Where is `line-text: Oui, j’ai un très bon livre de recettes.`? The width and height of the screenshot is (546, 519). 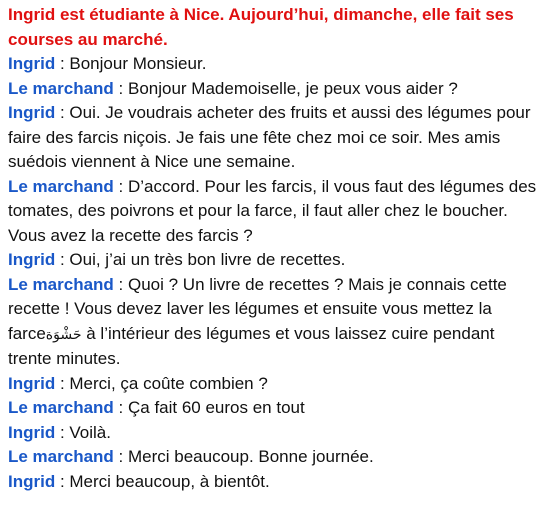 line-text: Oui, j’ai un très bon livre de recettes. is located at coordinates (207, 259).